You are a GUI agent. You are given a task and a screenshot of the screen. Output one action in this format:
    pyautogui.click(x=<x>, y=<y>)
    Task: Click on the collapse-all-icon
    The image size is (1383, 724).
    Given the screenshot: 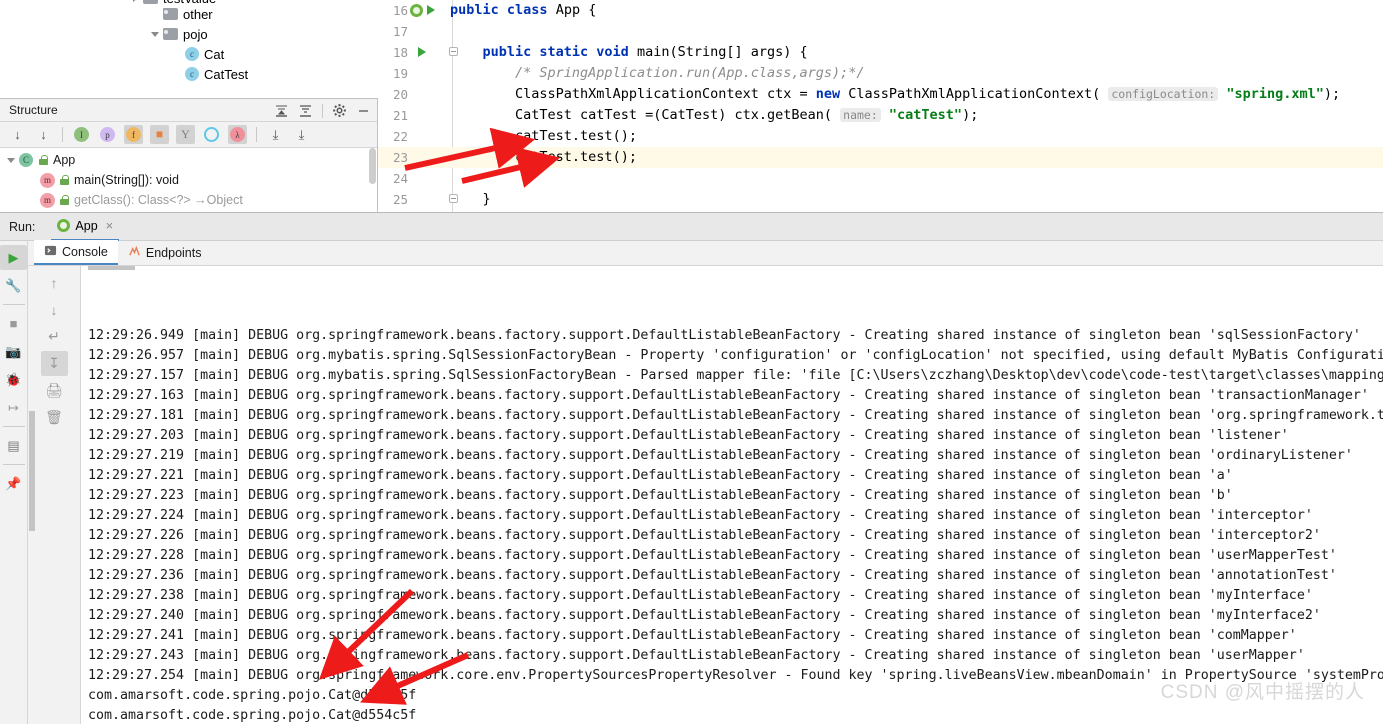 What is the action you would take?
    pyautogui.click(x=305, y=110)
    